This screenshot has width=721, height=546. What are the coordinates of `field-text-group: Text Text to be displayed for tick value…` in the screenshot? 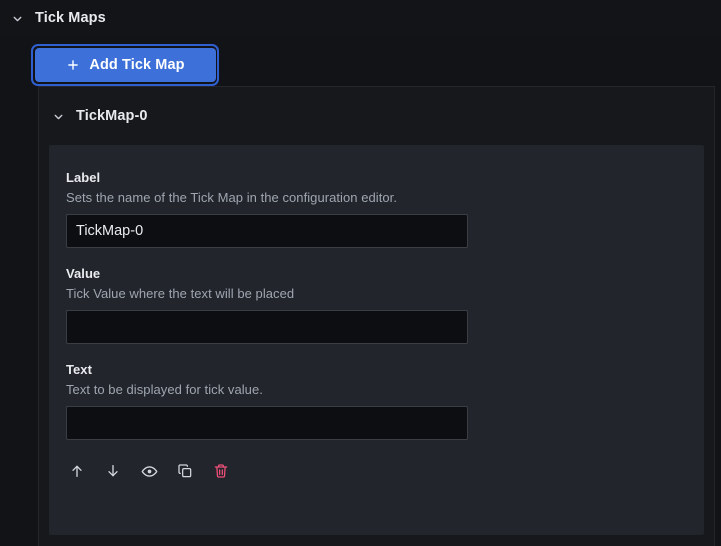 It's located at (385, 400).